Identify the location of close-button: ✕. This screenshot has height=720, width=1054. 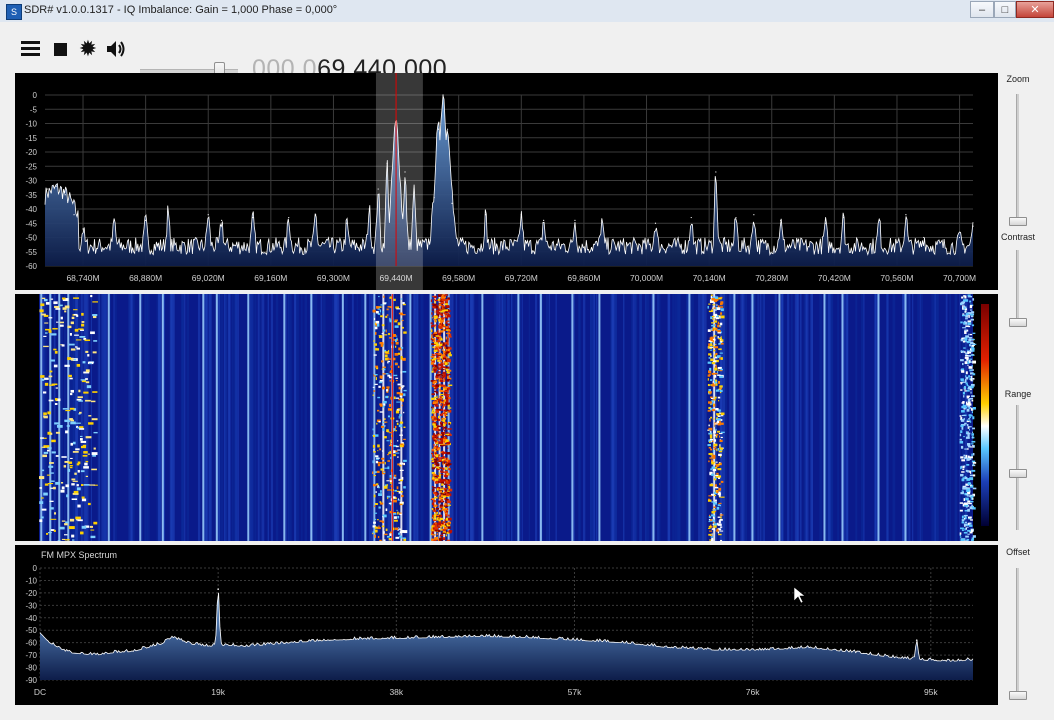
(1035, 9).